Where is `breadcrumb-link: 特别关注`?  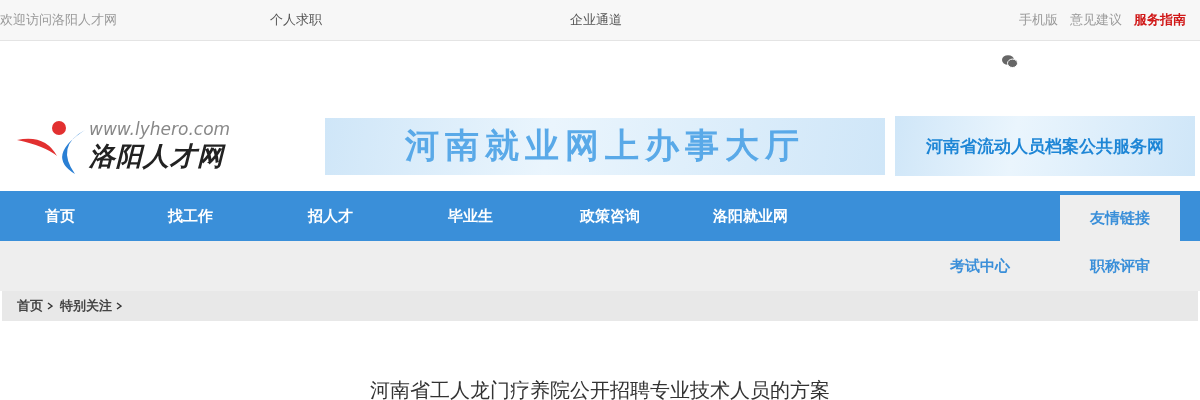
breadcrumb-link: 特别关注 is located at coordinates (86, 306).